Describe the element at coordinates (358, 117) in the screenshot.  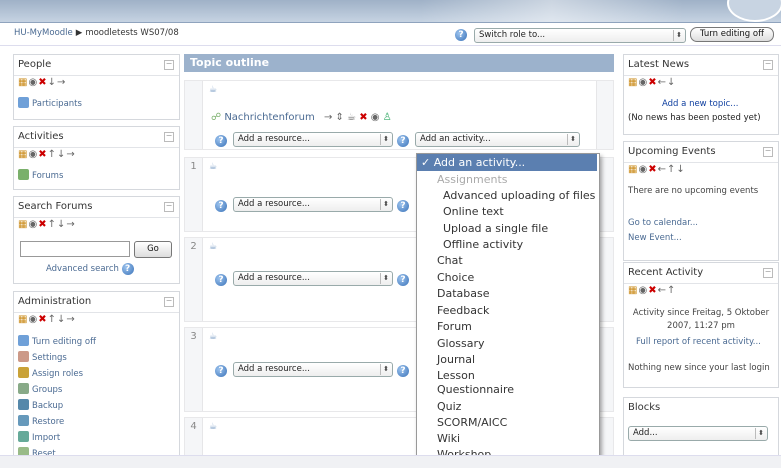
I see `edit-controls: → ⇕ ☕ ✖ ◉ ♙` at that location.